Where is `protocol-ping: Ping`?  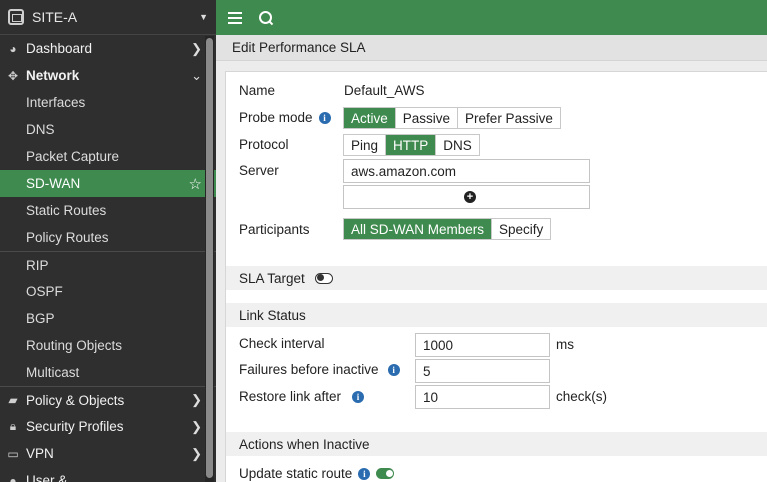
protocol-ping: Ping is located at coordinates (365, 145).